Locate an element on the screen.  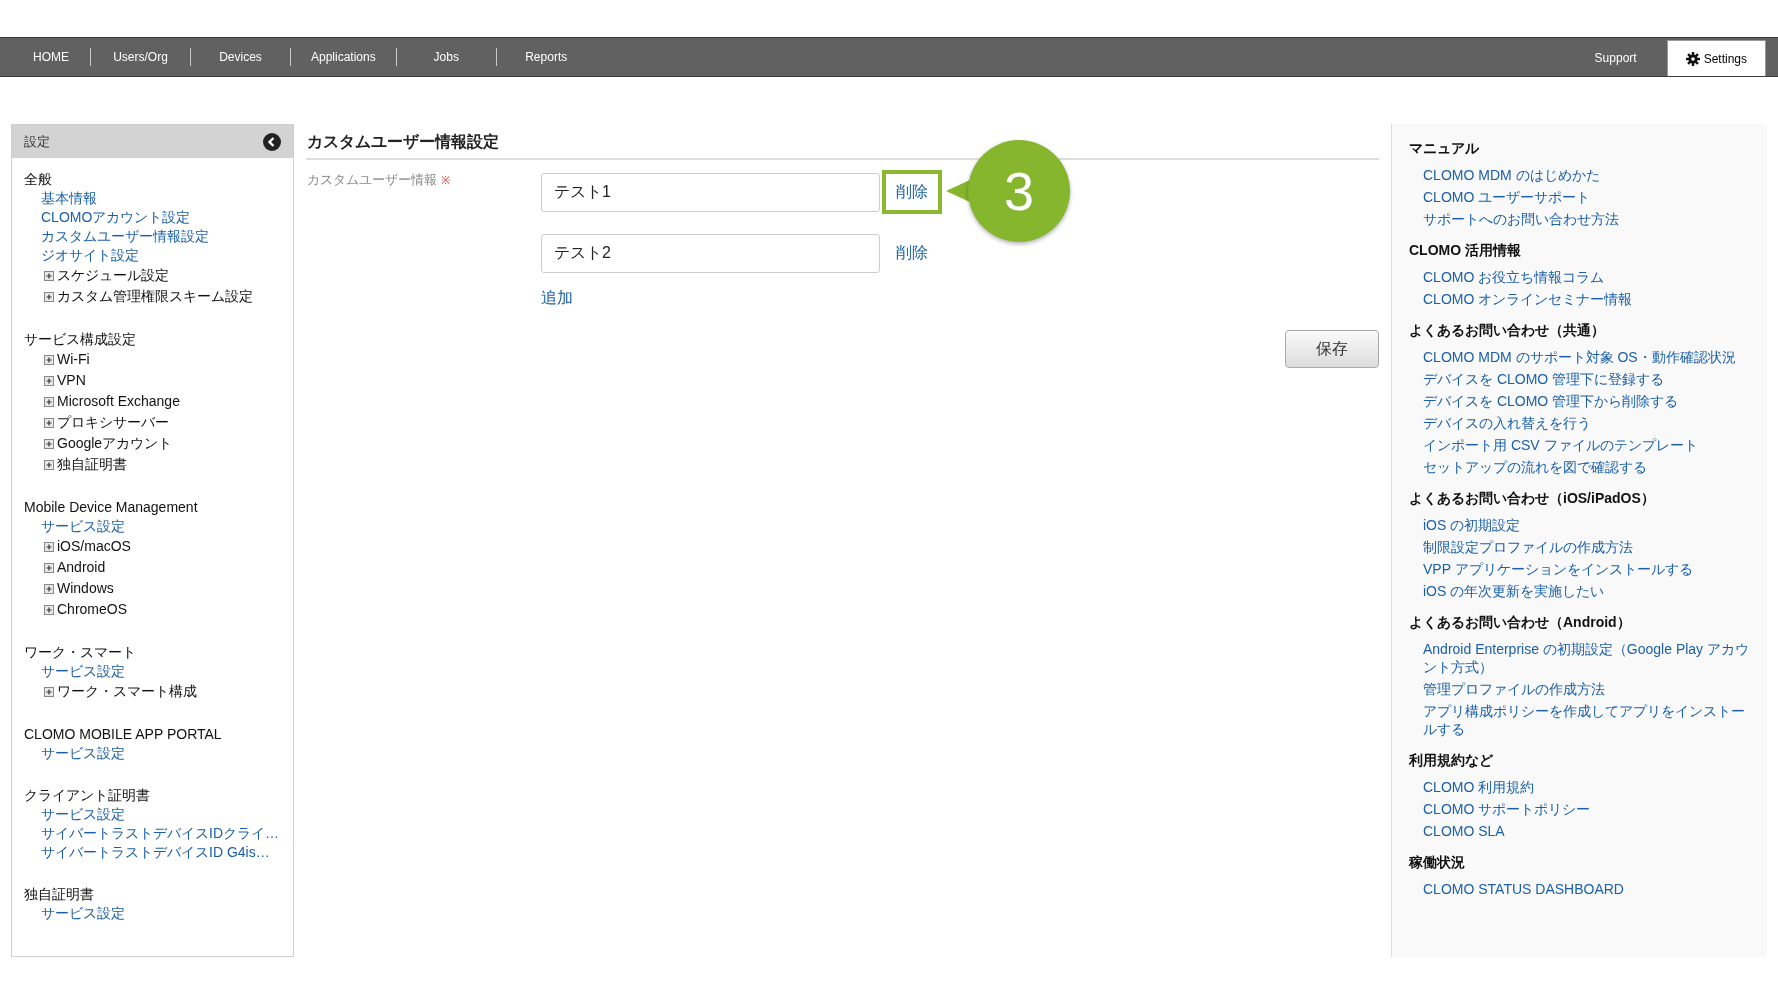
nav-tab: Users/Org is located at coordinates (140, 57).